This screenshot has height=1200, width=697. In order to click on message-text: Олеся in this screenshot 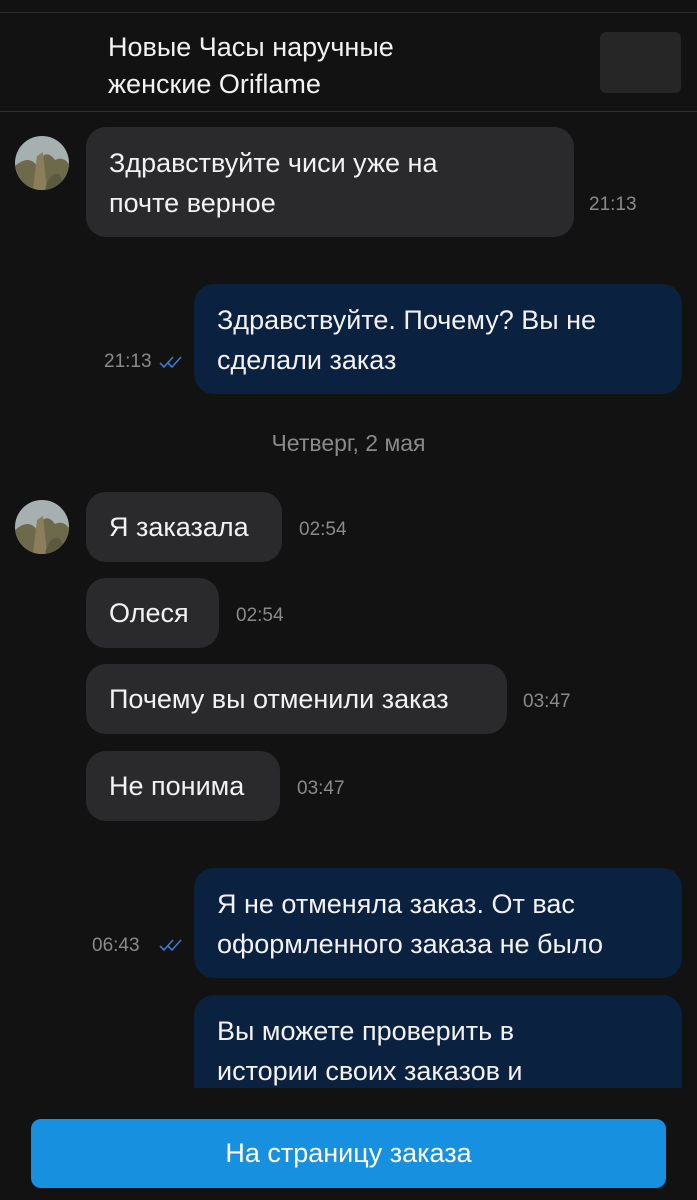, I will do `click(149, 613)`.